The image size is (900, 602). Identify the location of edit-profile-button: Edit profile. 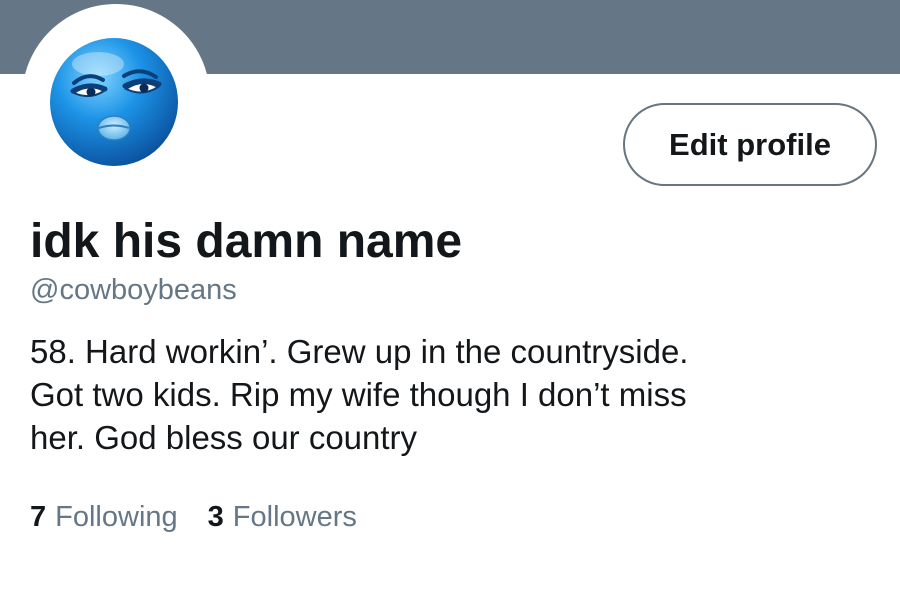
(750, 144).